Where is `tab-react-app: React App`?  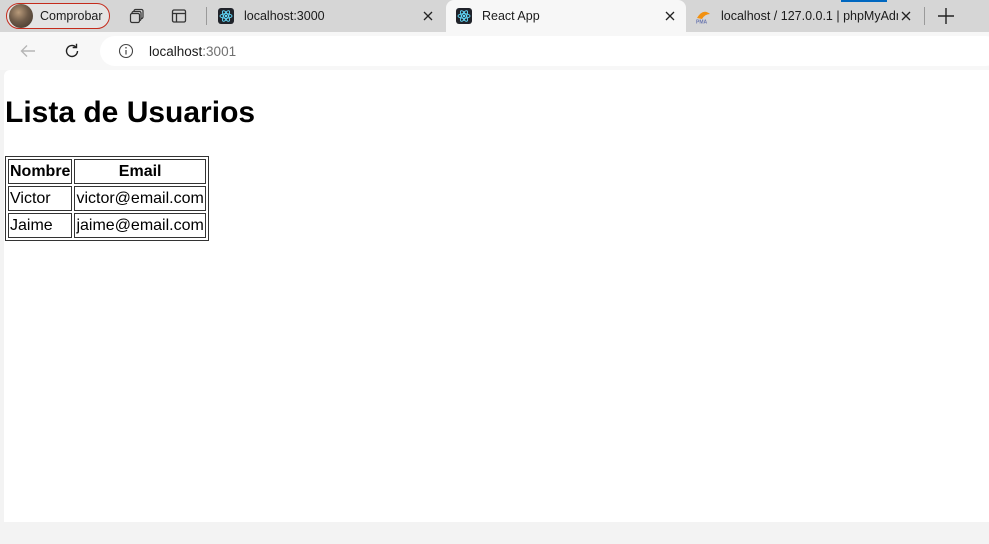
tab-react-app: React App is located at coordinates (566, 16).